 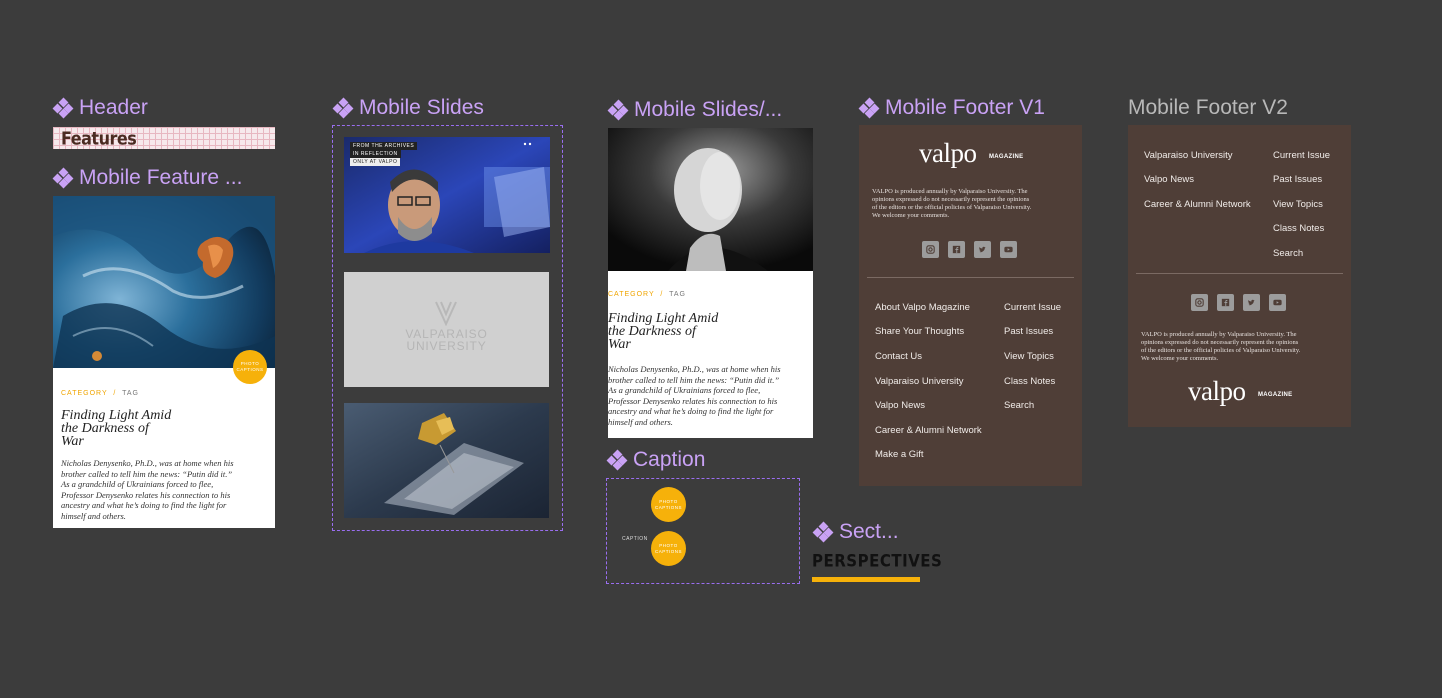 I want to click on frame-title-footer-v1: Mobile Footer V1, so click(x=951, y=108).